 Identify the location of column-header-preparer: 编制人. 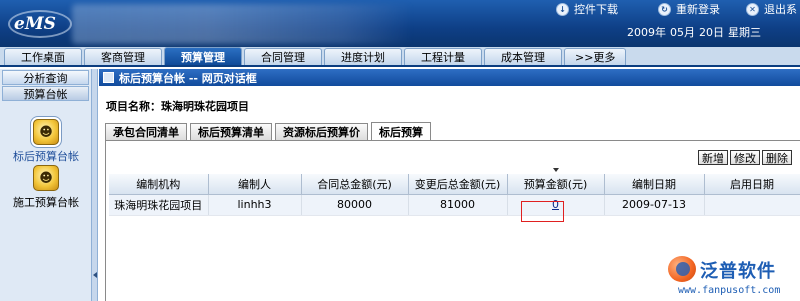
(255, 184).